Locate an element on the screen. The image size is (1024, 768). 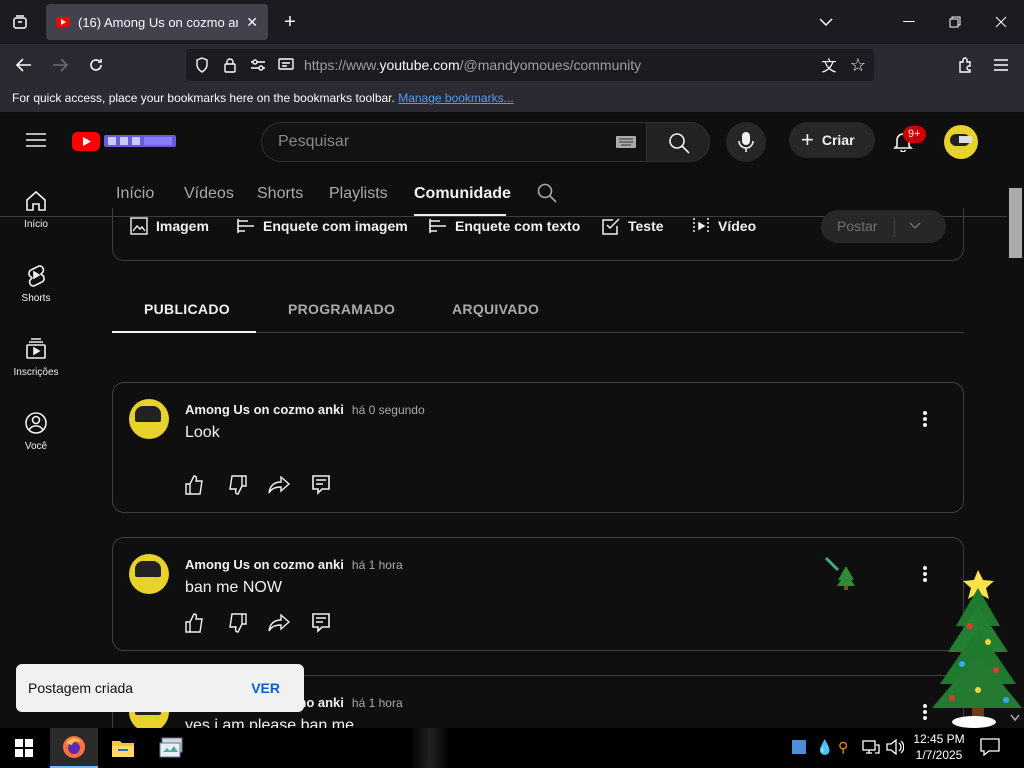
guide-menu-icon is located at coordinates (36, 140).